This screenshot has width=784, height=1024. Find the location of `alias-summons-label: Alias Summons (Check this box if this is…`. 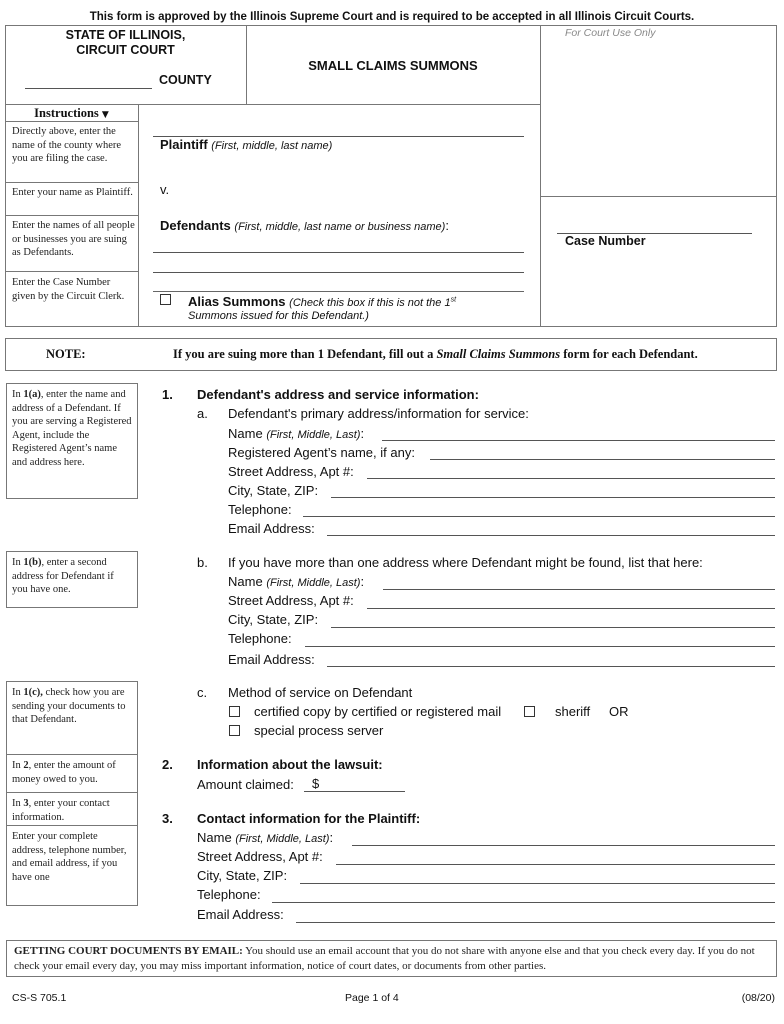

alias-summons-label: Alias Summons (Check this box if this is… is located at coordinates (322, 301).